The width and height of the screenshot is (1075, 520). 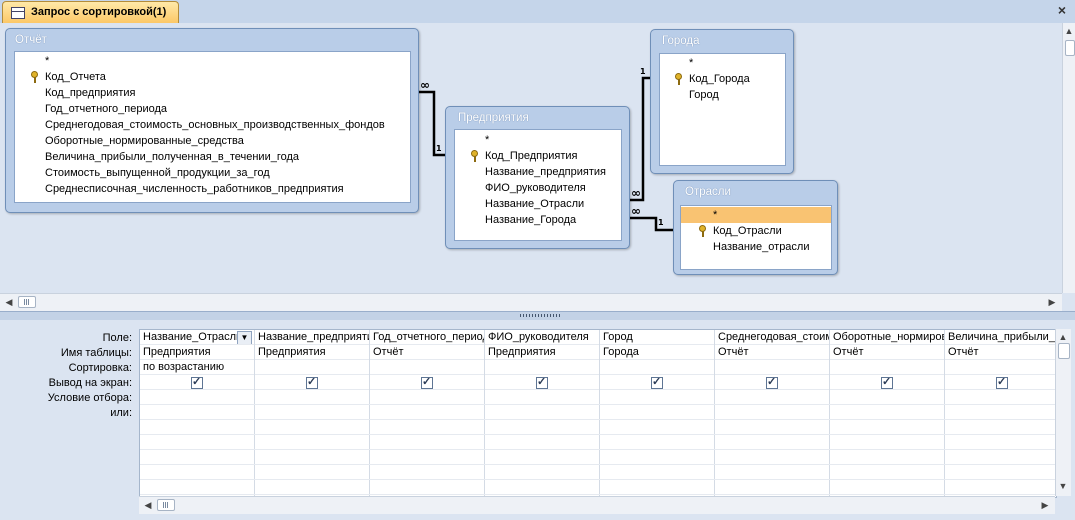 I want to click on field-cell: Оборотные_нормированные_средства, so click(x=887, y=337).